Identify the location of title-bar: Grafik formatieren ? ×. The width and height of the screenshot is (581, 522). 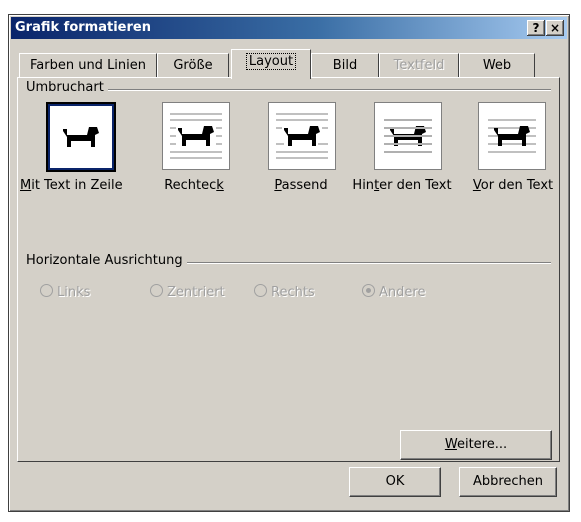
(289, 28).